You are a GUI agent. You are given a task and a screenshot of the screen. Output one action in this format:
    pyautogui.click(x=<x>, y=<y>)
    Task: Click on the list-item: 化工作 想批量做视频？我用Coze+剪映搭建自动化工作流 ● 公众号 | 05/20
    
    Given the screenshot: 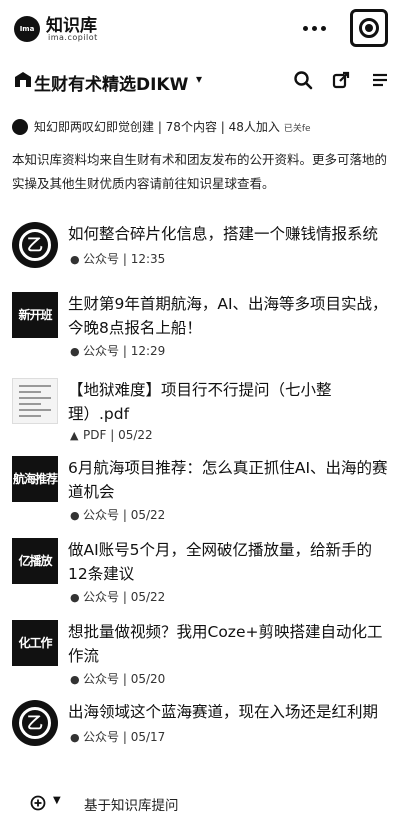 What is the action you would take?
    pyautogui.click(x=204, y=655)
    